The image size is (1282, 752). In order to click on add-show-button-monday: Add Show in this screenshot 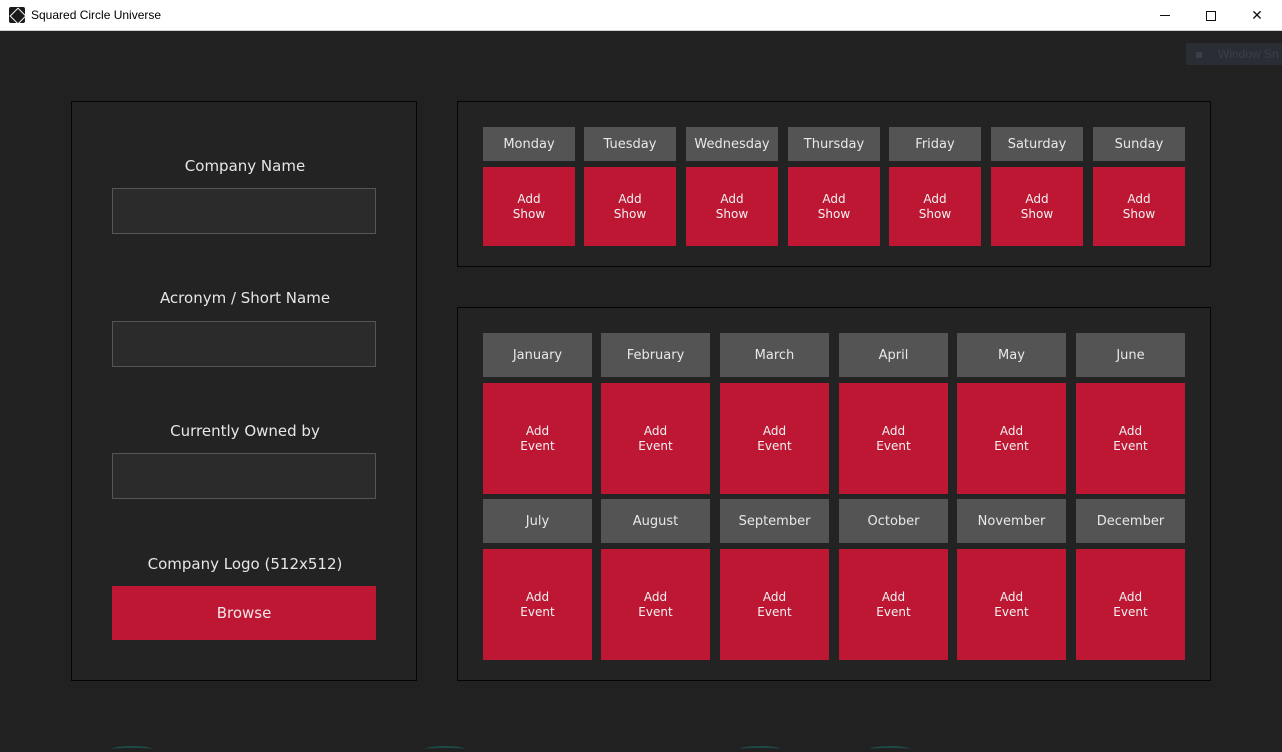, I will do `click(529, 206)`.